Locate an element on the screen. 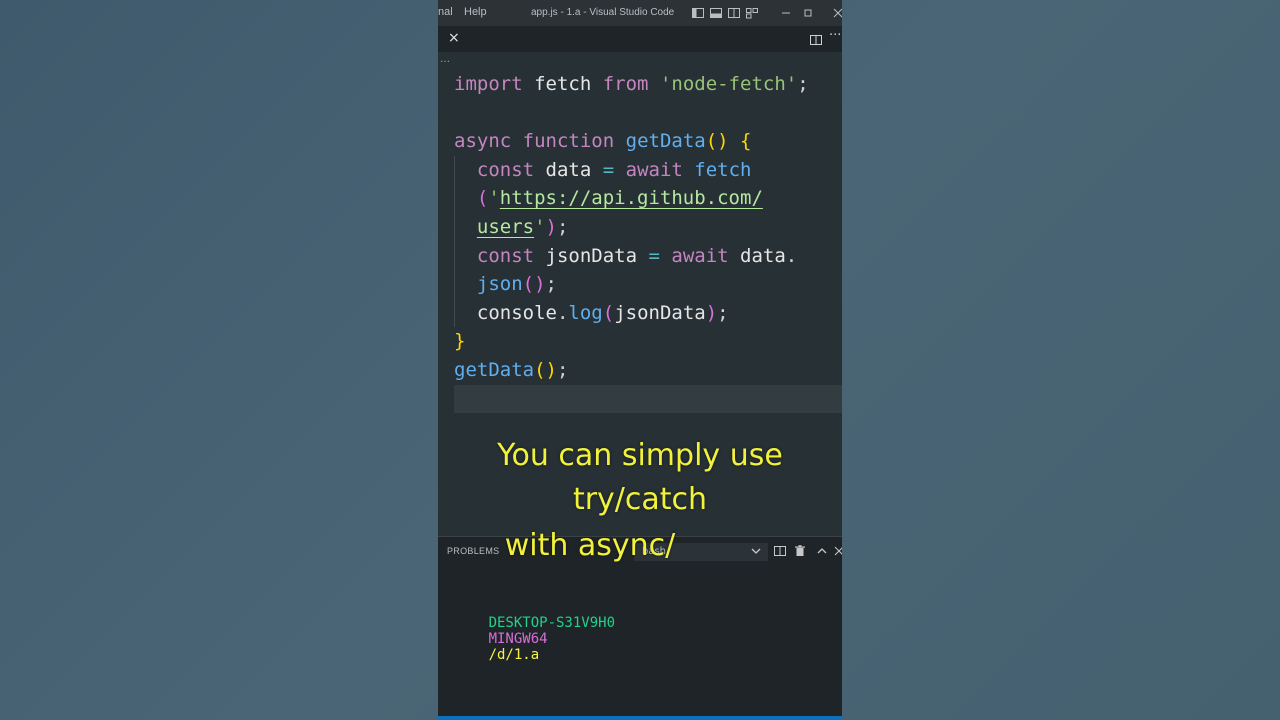 This screenshot has width=1280, height=720. caption-line: with async/ is located at coordinates (590, 545).